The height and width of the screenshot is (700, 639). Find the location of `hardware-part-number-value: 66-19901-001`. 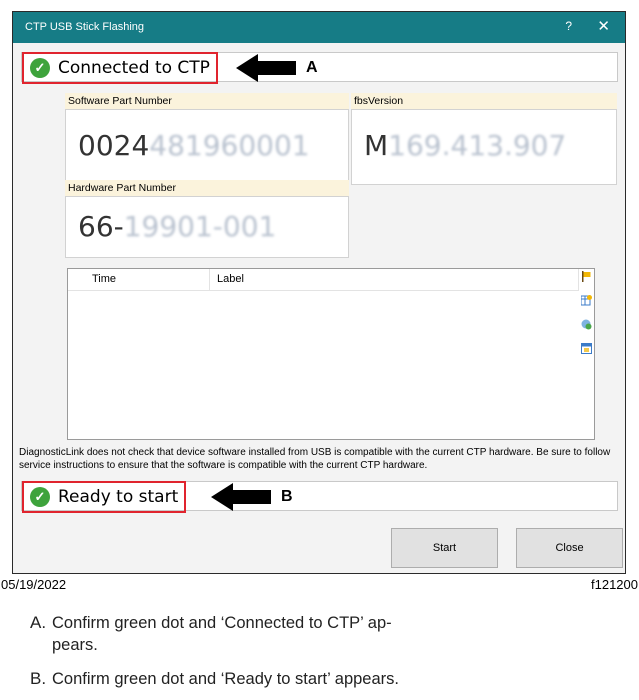

hardware-part-number-value: 66-19901-001 is located at coordinates (207, 227).